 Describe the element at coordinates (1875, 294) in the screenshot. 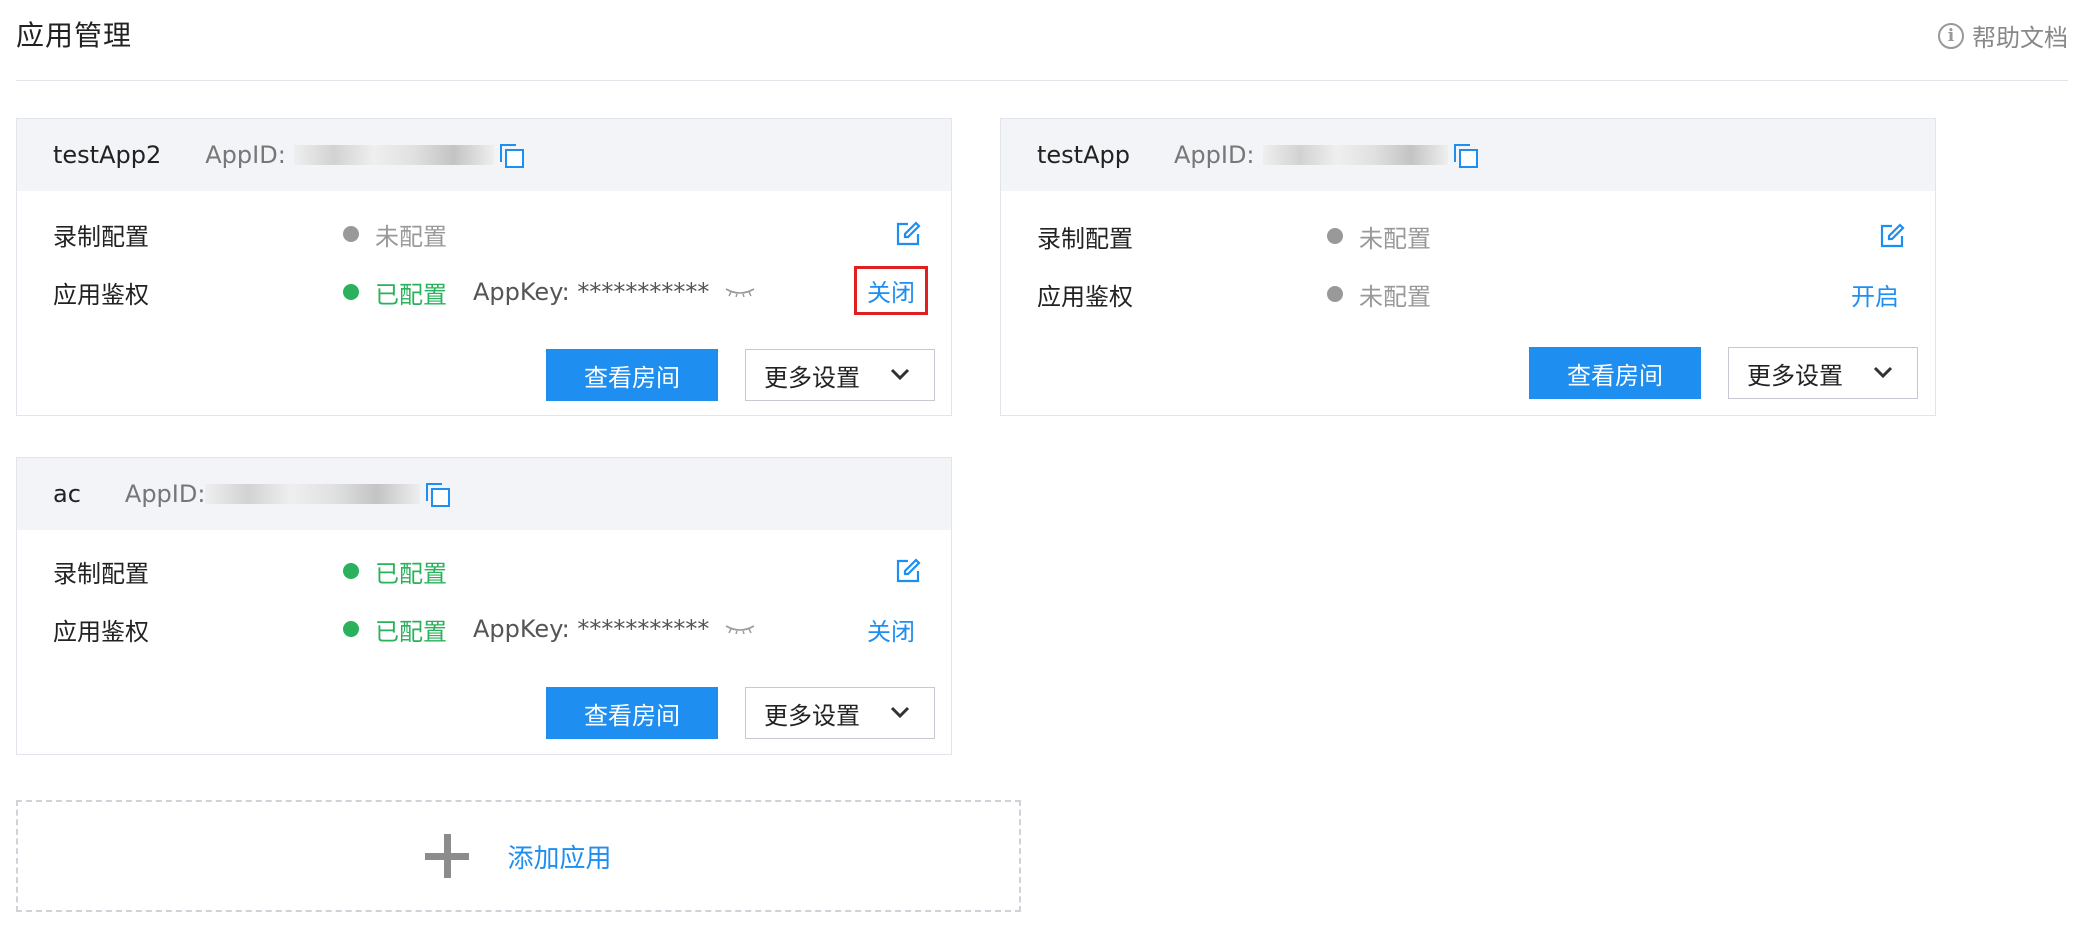

I see `auth-toggle-link: 开启` at that location.